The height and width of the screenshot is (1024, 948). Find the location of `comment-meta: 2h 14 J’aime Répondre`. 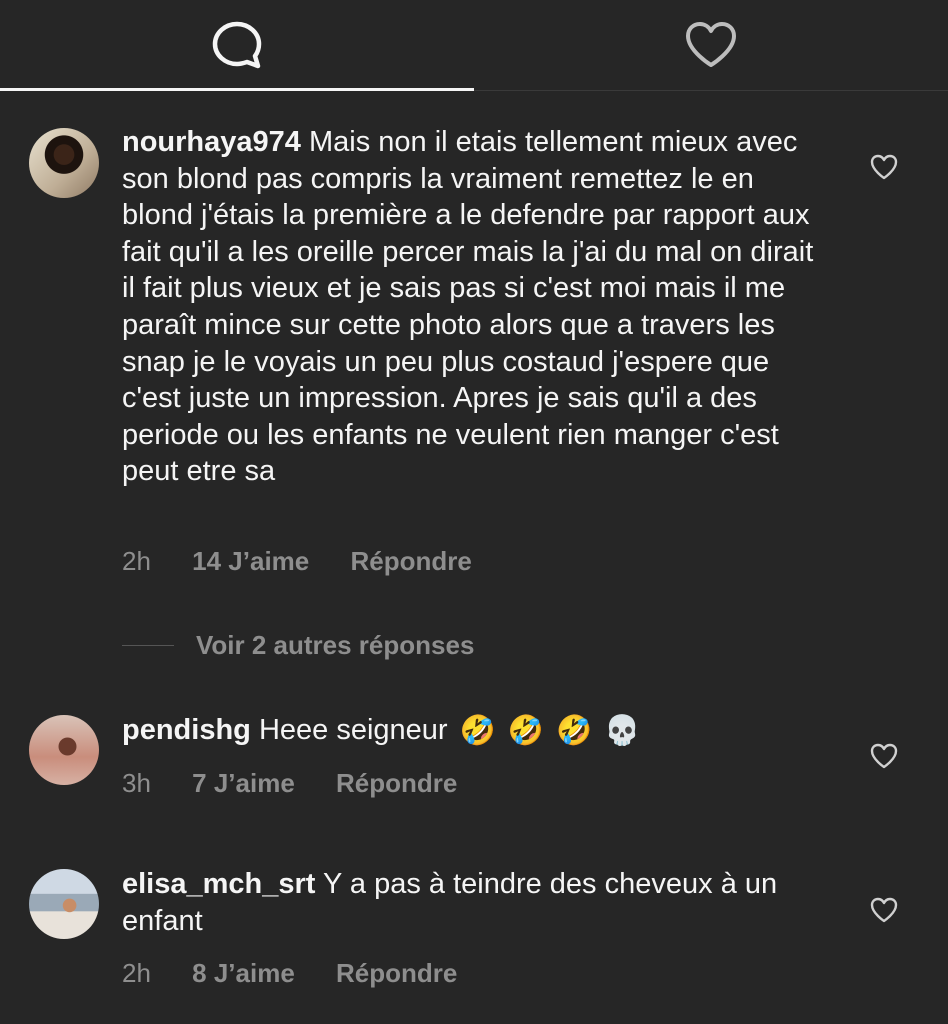

comment-meta: 2h 14 J’aime Répondre is located at coordinates (314, 561).